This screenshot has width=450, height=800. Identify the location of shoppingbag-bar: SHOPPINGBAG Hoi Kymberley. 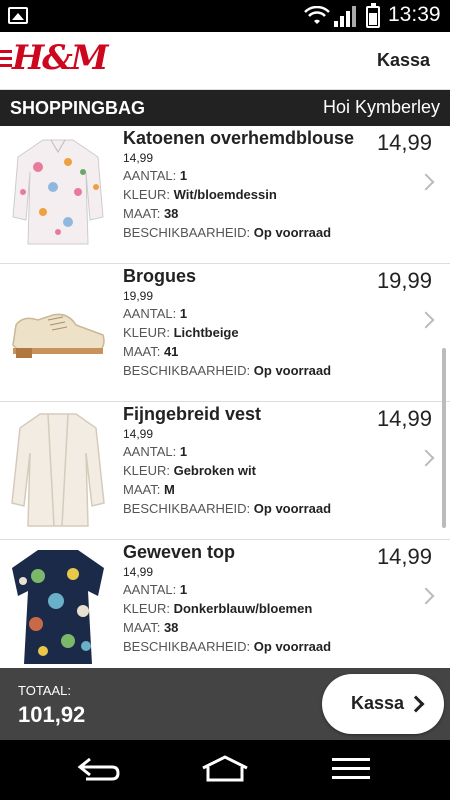
(225, 108).